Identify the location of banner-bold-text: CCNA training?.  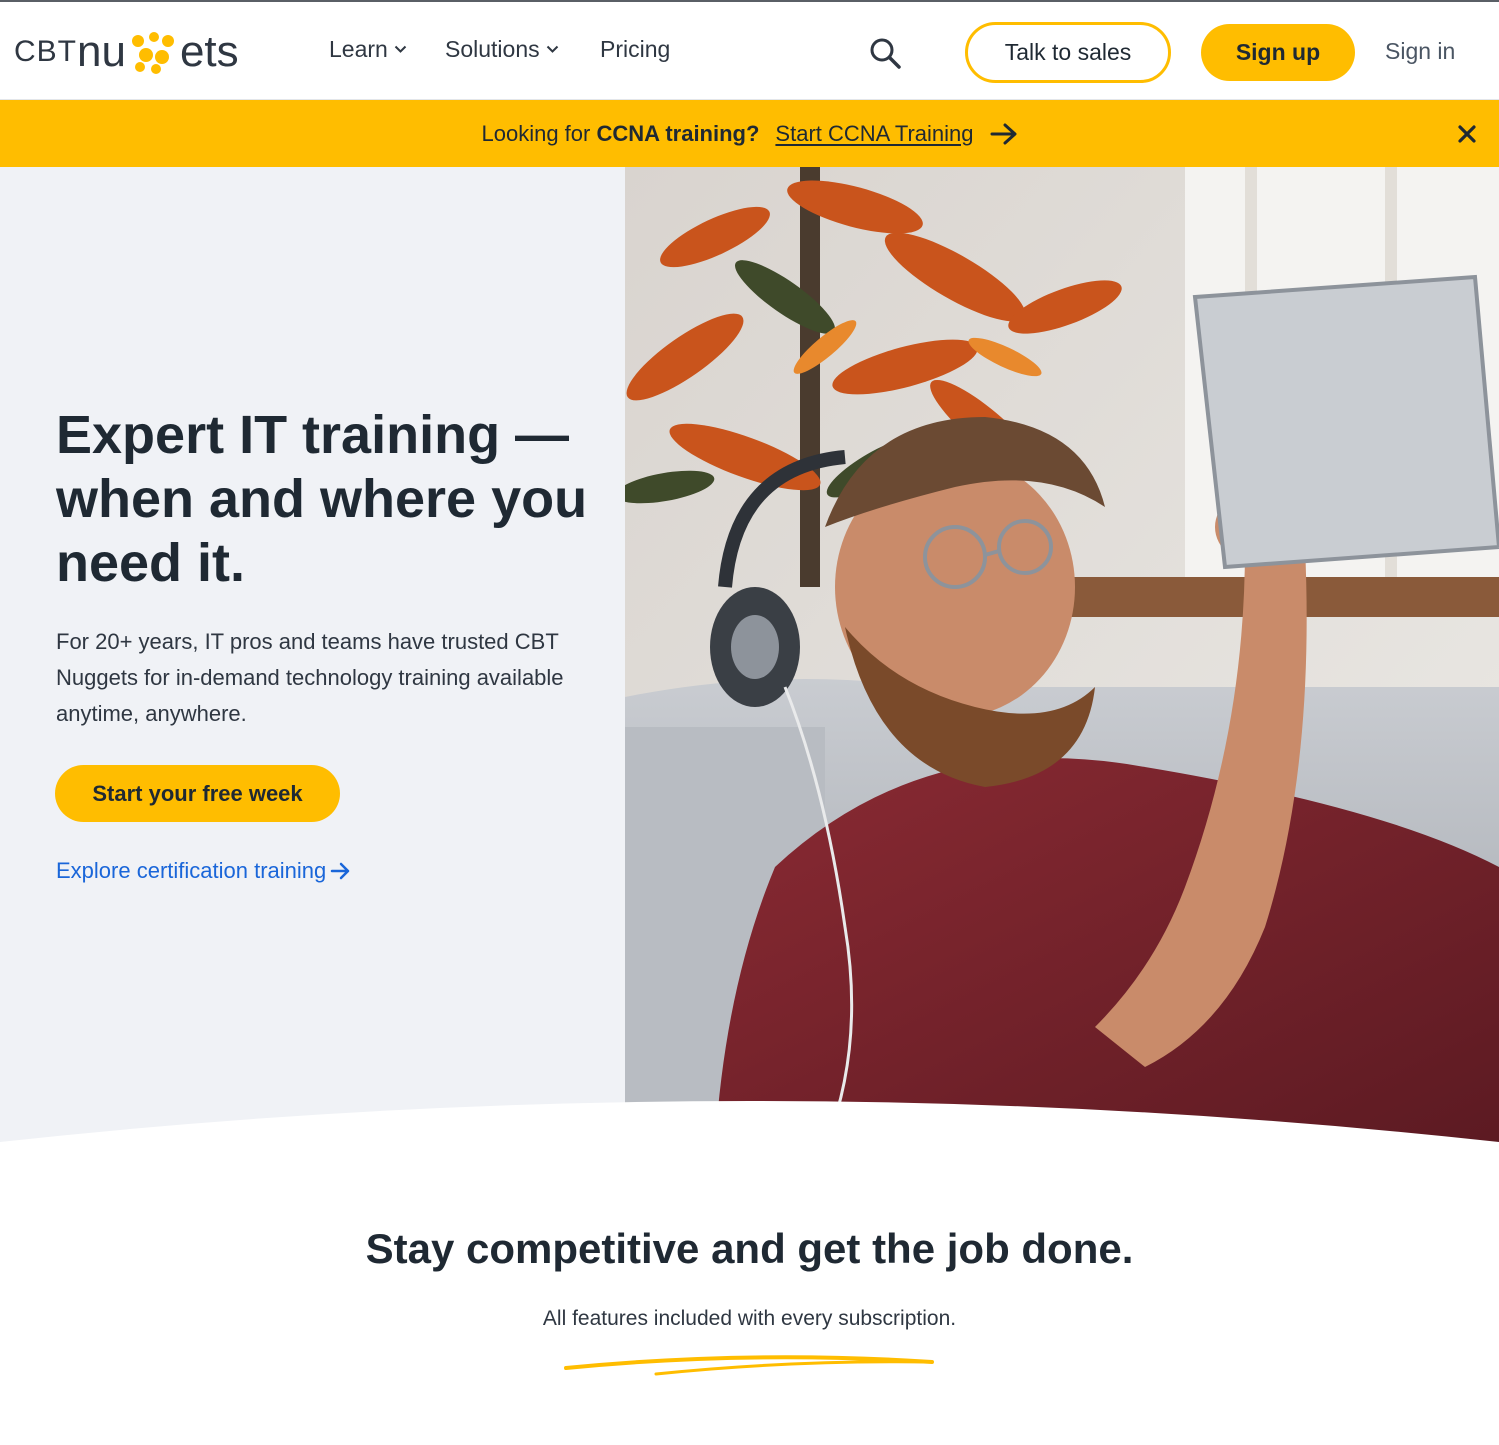
(678, 133).